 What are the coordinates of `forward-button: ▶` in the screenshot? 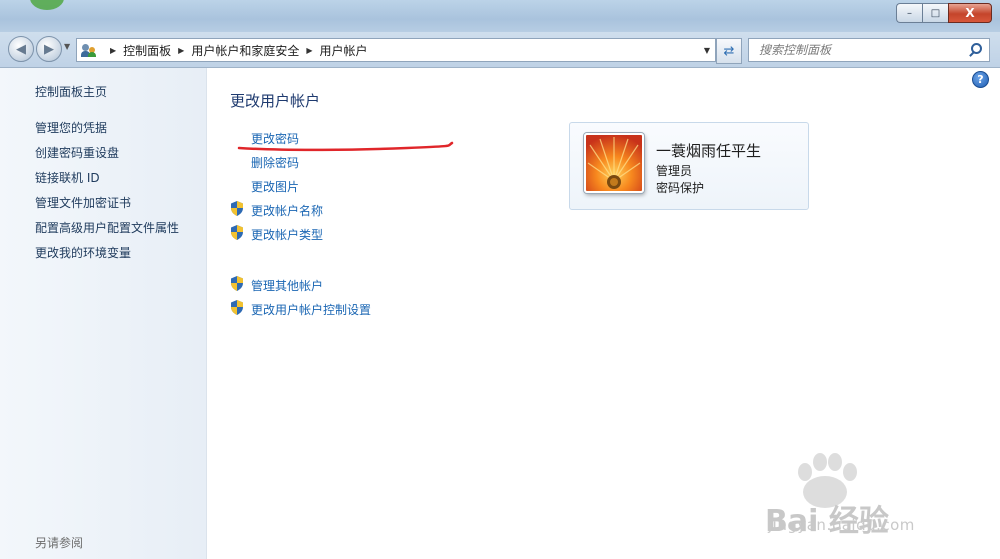 It's located at (49, 49).